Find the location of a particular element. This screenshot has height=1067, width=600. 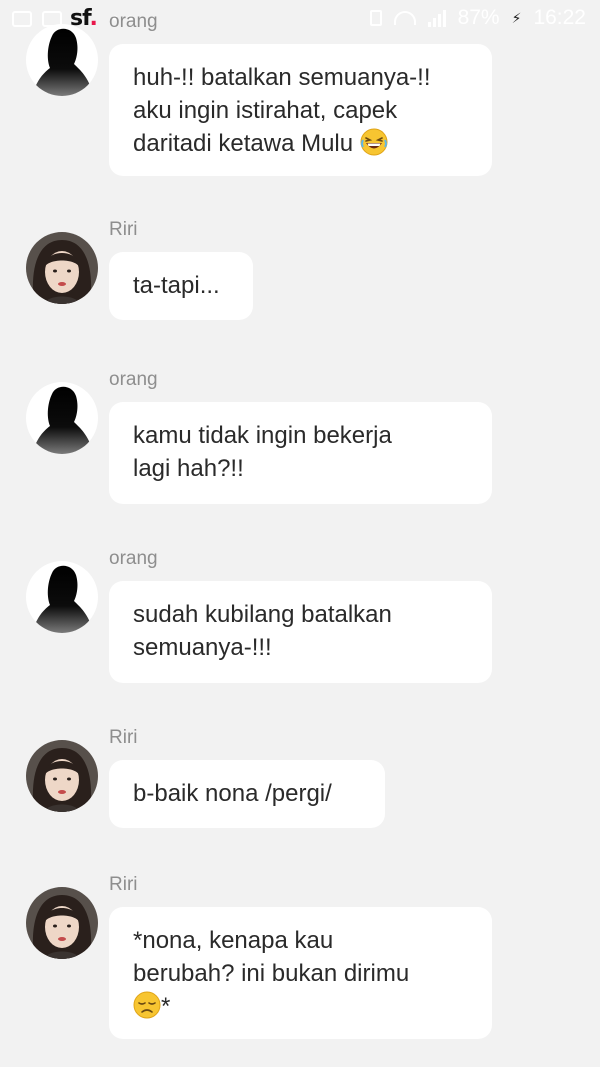

message-text: kamu tidak ingin bekerja lagi hah?!! is located at coordinates (262, 452).